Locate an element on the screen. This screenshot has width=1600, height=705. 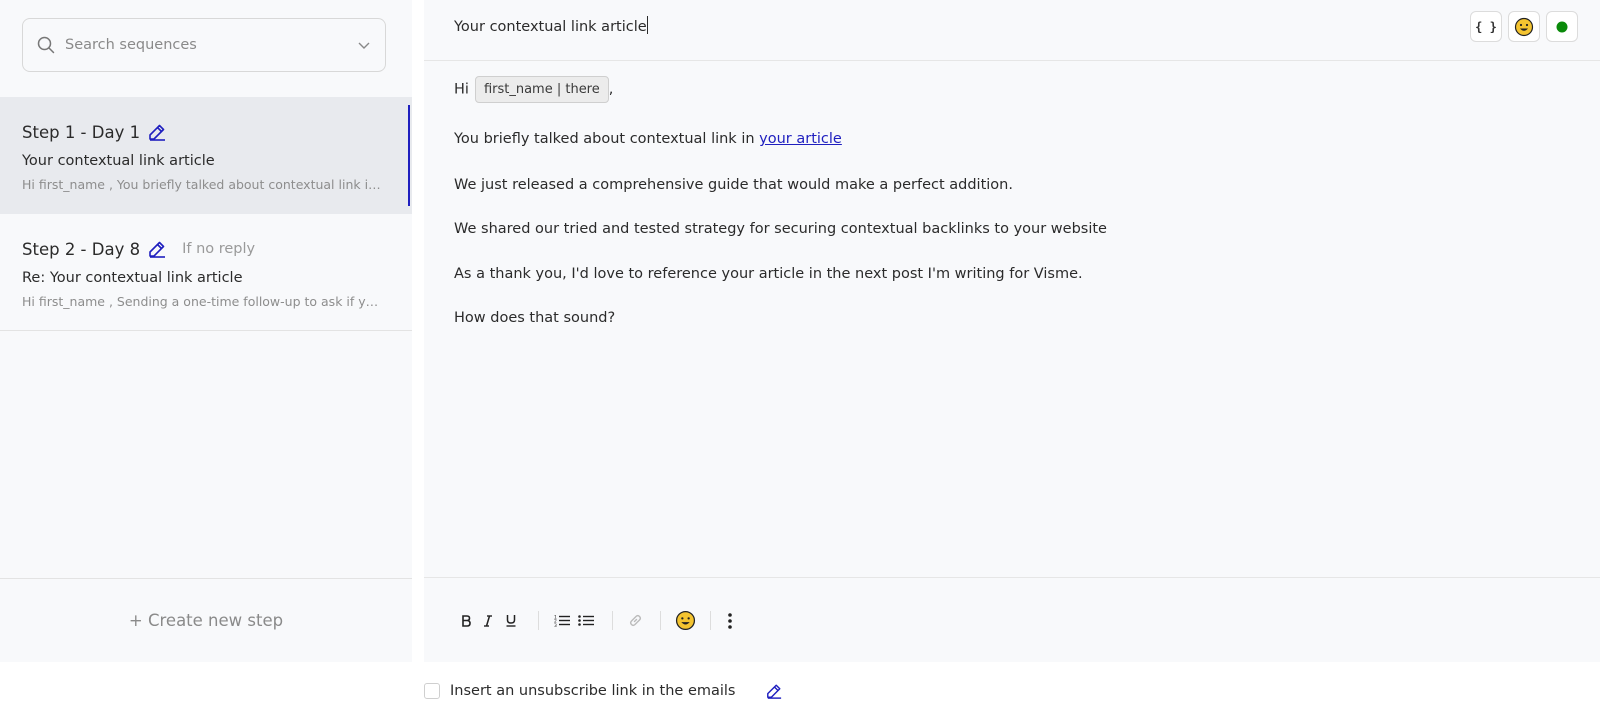
search-sequences-select: Search sequences is located at coordinates (204, 45).